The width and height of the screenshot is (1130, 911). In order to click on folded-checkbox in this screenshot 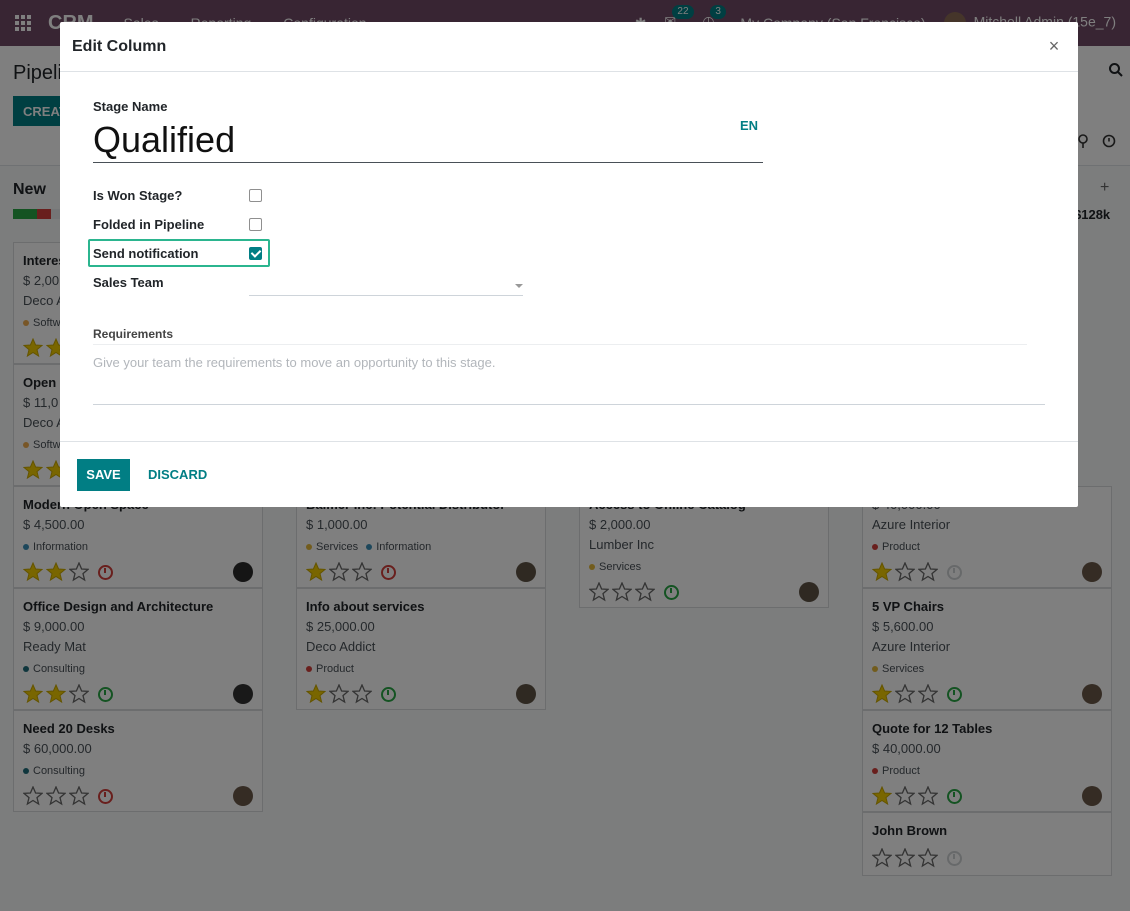, I will do `click(255, 224)`.